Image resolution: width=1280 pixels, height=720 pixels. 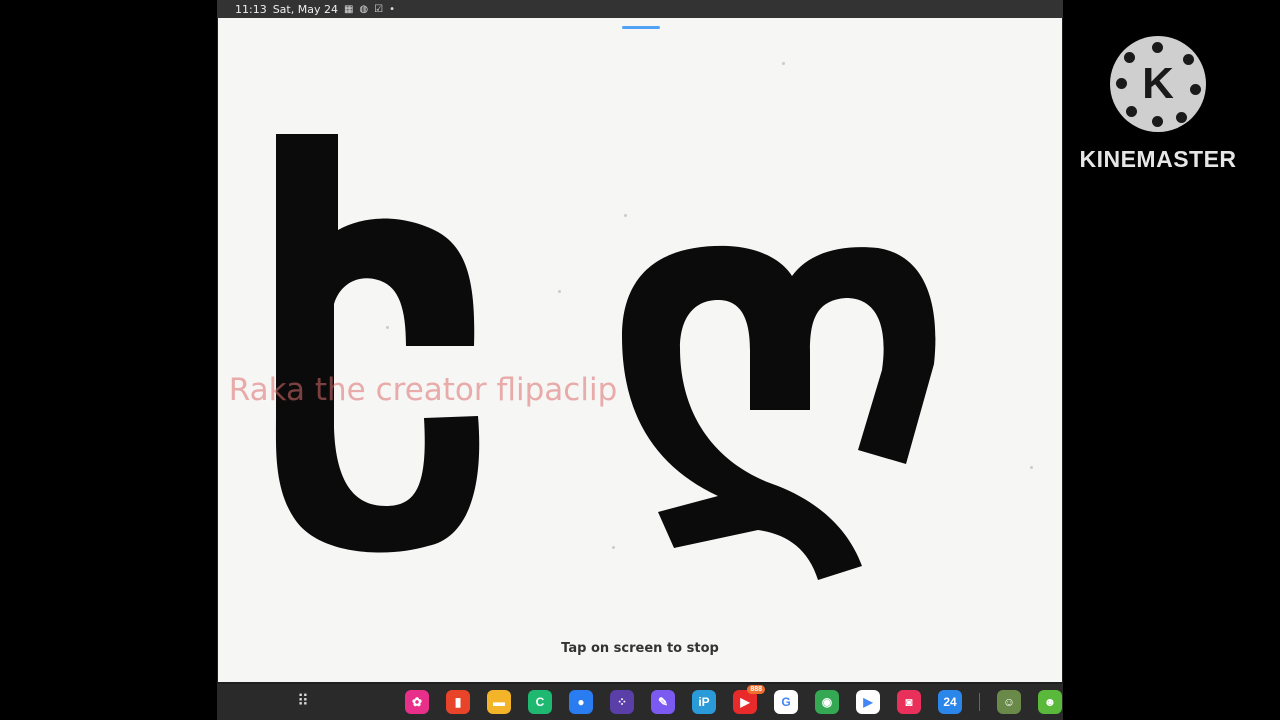 What do you see at coordinates (979, 702) in the screenshot?
I see `dock-divider` at bounding box center [979, 702].